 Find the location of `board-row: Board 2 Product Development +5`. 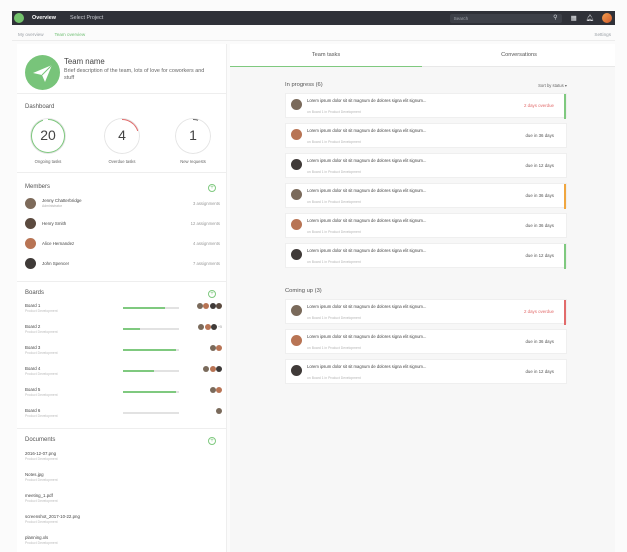

board-row: Board 2 Product Development +5 is located at coordinates (123, 331).